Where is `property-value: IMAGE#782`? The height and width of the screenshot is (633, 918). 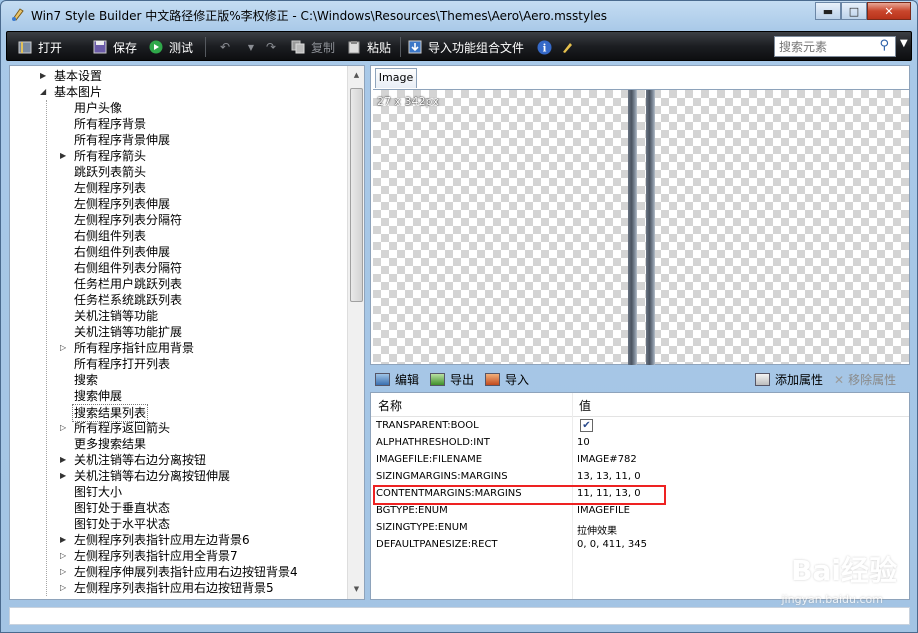
property-value: IMAGE#782 is located at coordinates (607, 459).